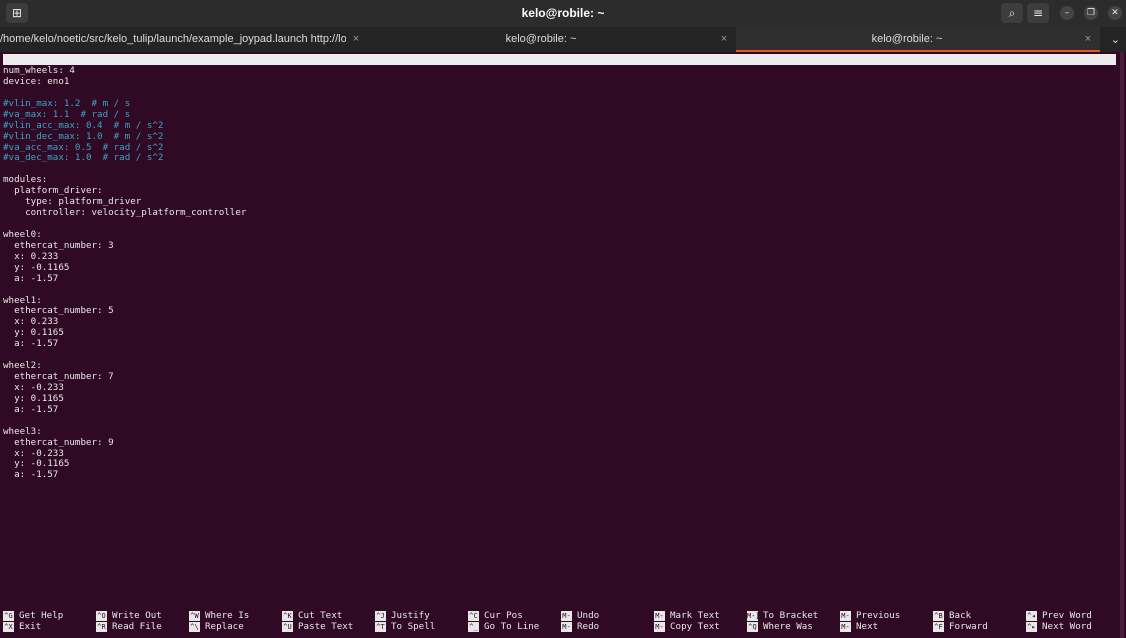 Image resolution: width=1126 pixels, height=638 pixels. Describe the element at coordinates (58, 442) in the screenshot. I see `code-line: ethercat_number: 9` at that location.